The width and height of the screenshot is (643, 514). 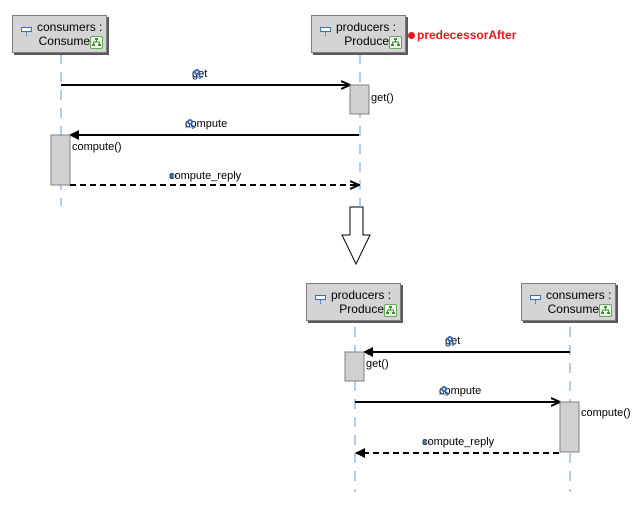 I want to click on execution-get-before, so click(x=359, y=99).